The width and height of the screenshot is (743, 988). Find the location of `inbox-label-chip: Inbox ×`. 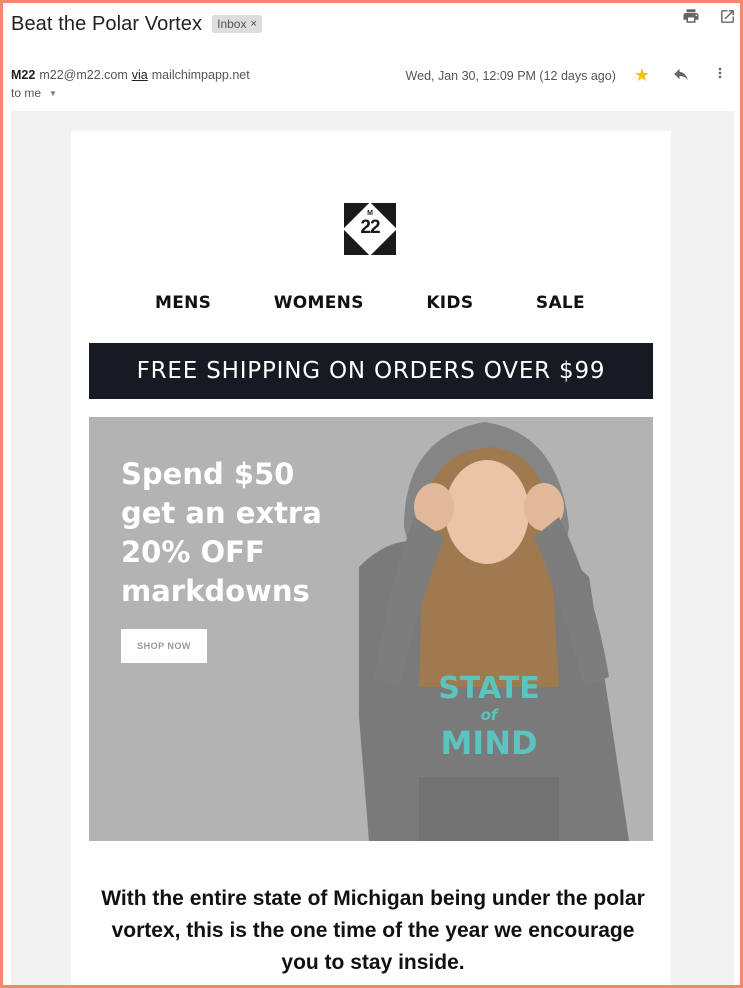

inbox-label-chip: Inbox × is located at coordinates (237, 24).